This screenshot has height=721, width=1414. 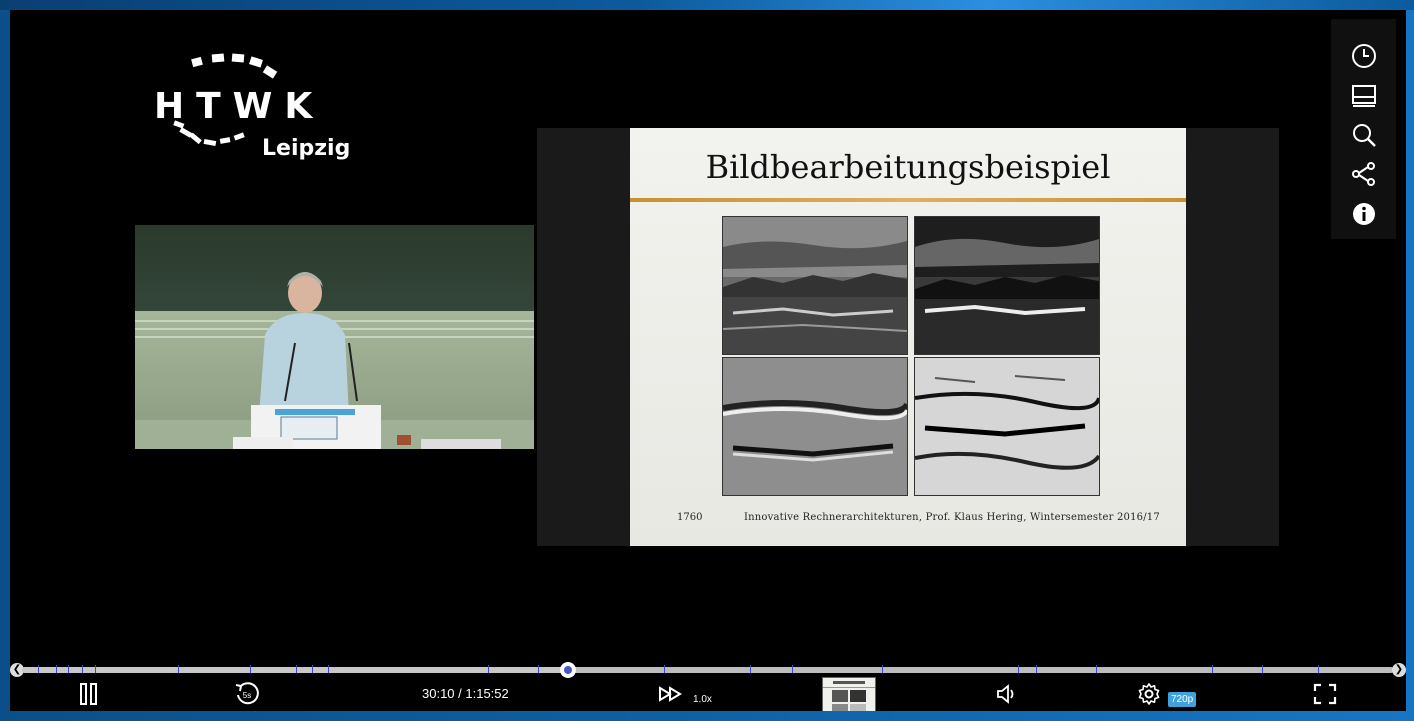 I want to click on control-bar: 5s 30:10 / 1:15:52 1.0x 720p, so click(x=708, y=694).